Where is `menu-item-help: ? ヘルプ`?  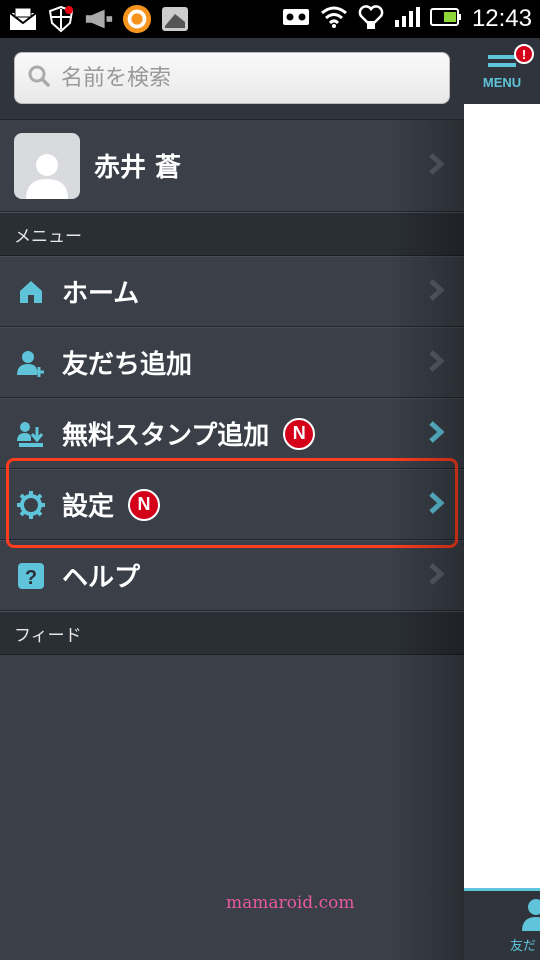 menu-item-help: ? ヘルプ is located at coordinates (232, 575).